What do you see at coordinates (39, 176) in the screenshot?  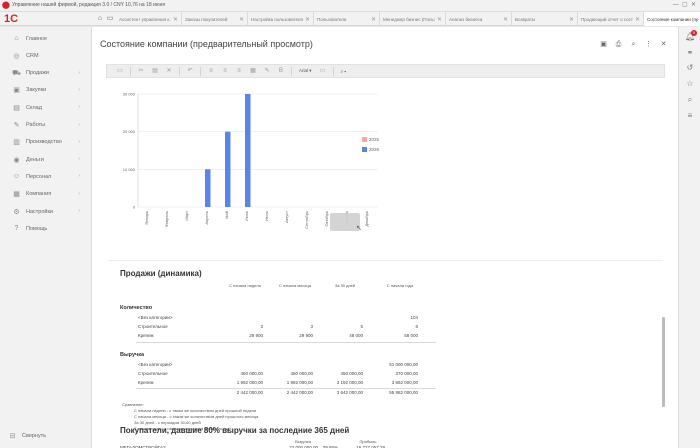 I see `sidebar-item-label: Персонал` at bounding box center [39, 176].